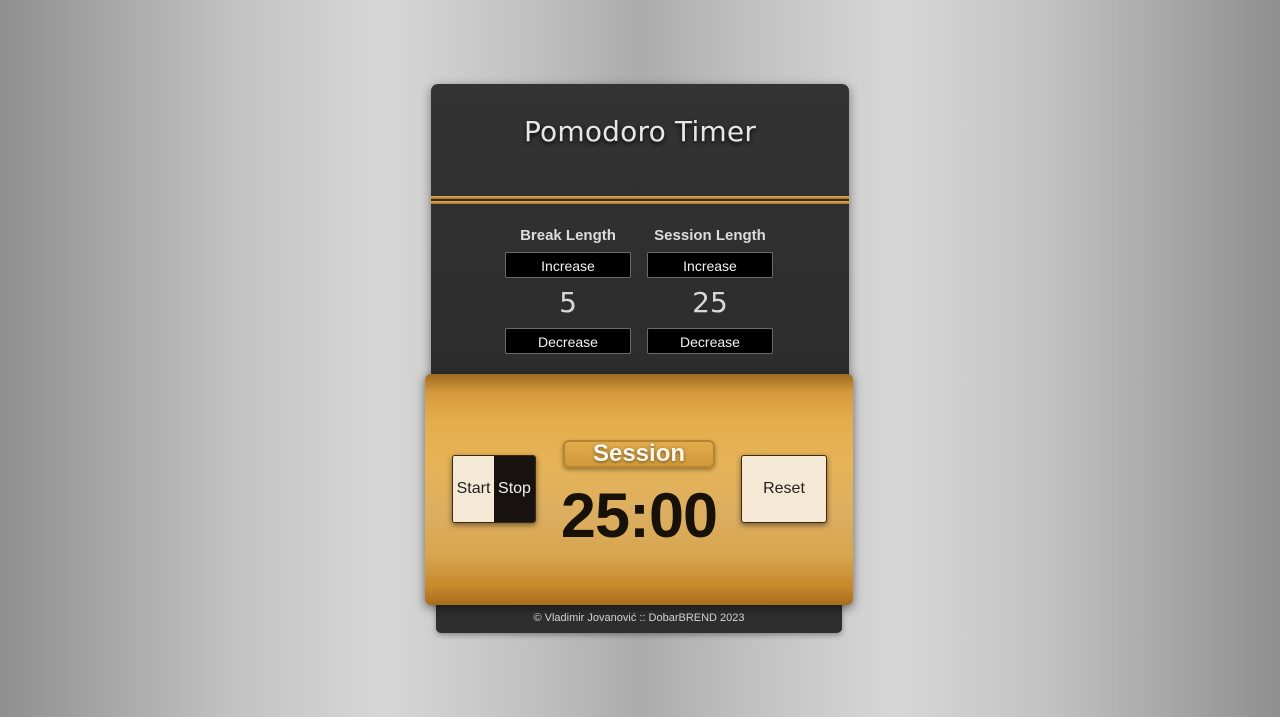 Image resolution: width=1280 pixels, height=717 pixels. I want to click on reset-button: Reset, so click(784, 489).